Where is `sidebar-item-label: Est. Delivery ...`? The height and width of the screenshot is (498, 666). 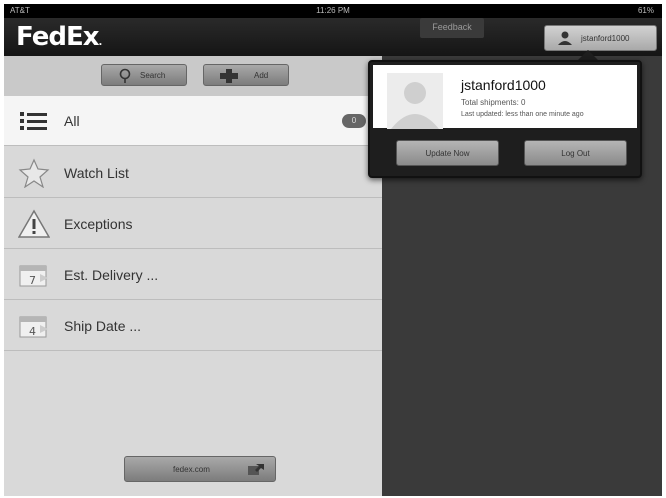 sidebar-item-label: Est. Delivery ... is located at coordinates (111, 275).